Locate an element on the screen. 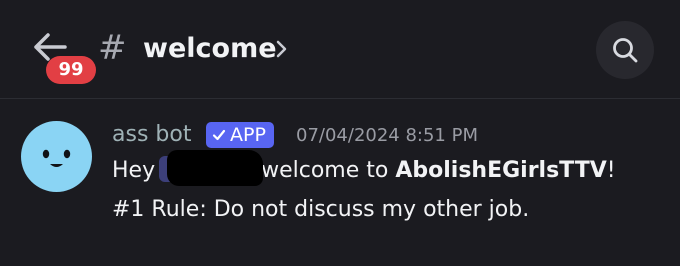 The width and height of the screenshot is (680, 266). app-tag-label: APP is located at coordinates (248, 135).